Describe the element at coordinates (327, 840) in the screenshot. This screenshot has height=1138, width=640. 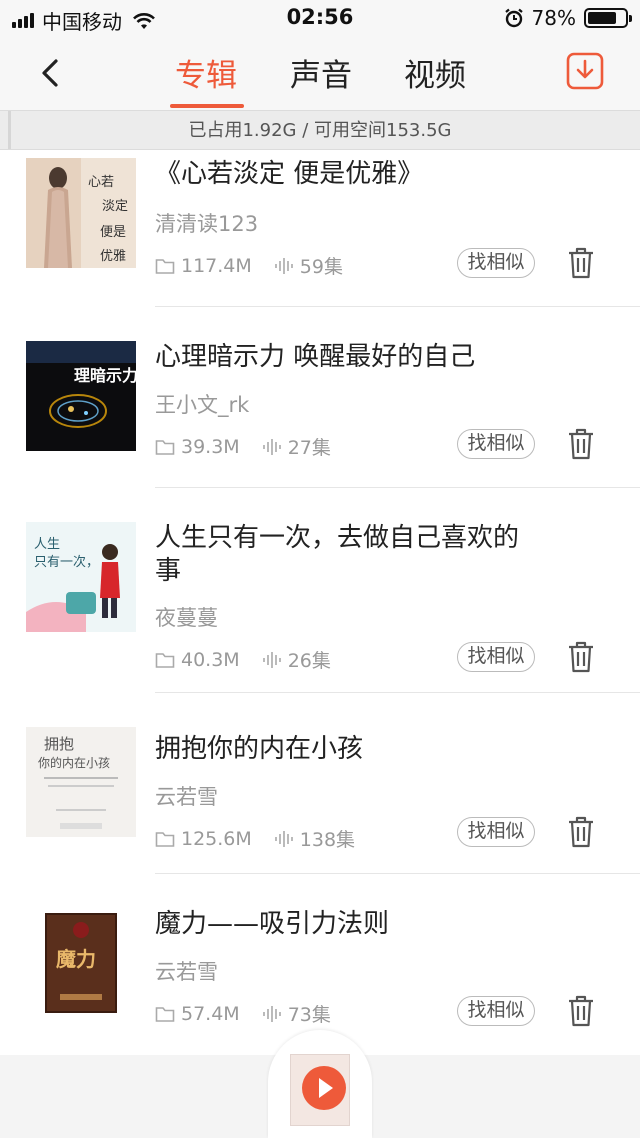
I see `episode-count: 138集` at that location.